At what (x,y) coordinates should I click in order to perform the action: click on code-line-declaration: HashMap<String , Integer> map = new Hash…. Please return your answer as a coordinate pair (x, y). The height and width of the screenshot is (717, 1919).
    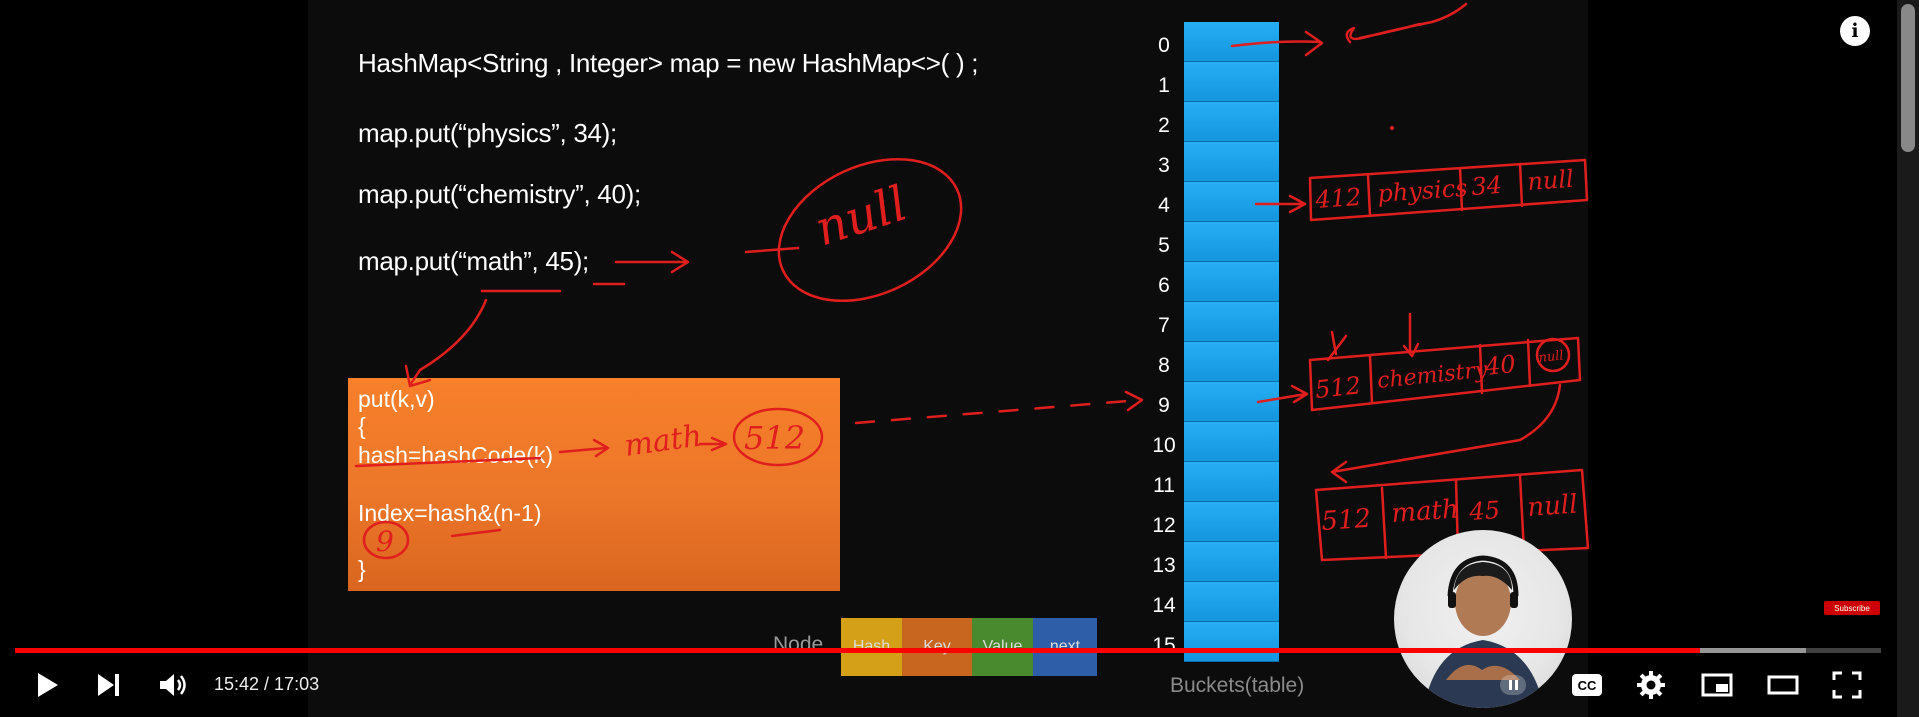
    Looking at the image, I should click on (668, 63).